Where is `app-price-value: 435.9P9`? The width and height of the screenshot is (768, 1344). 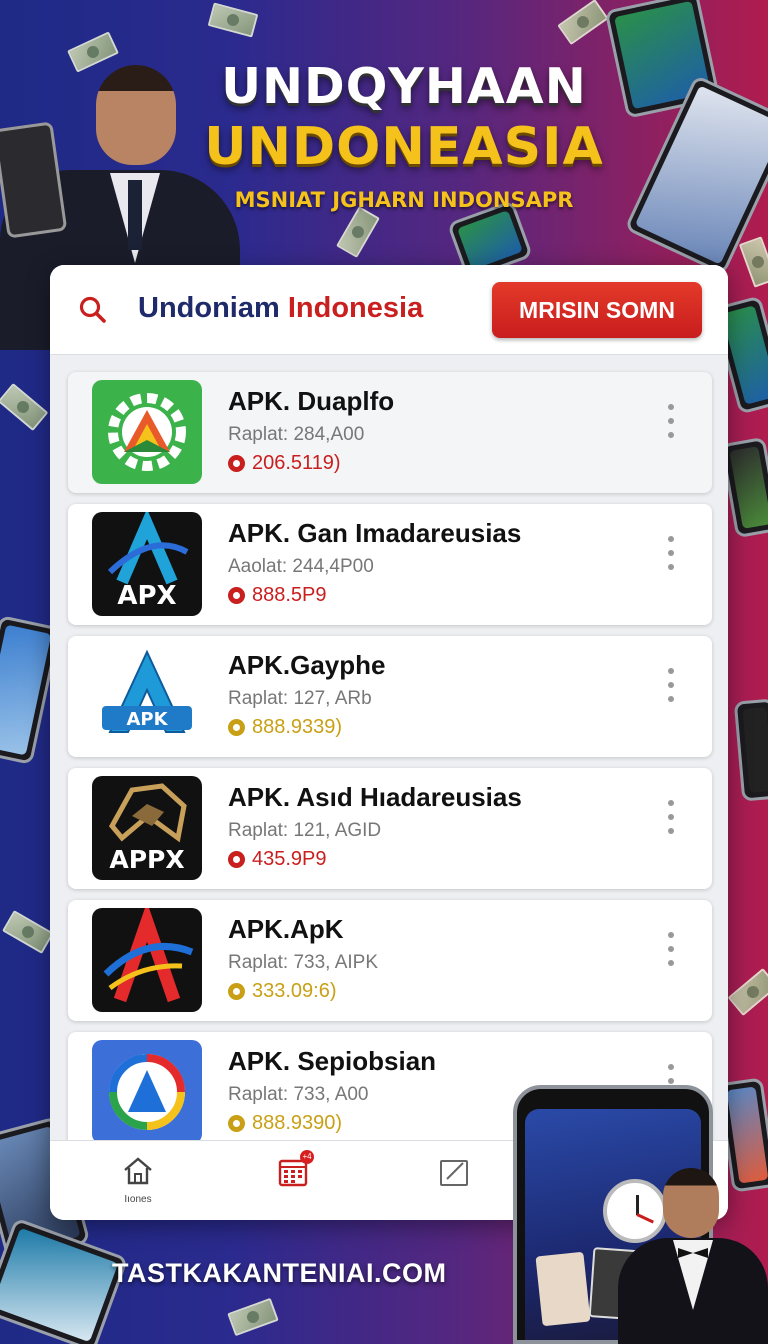
app-price-value: 435.9P9 is located at coordinates (289, 859).